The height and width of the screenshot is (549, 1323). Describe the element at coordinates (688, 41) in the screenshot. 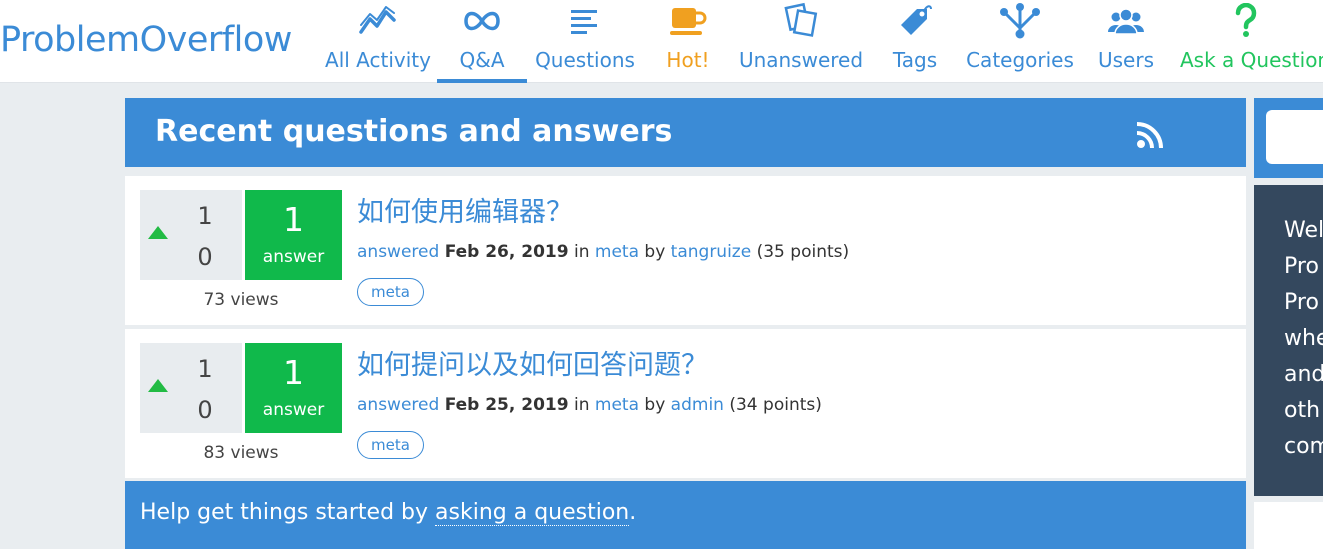

I see `nav-hot: Hot!` at that location.